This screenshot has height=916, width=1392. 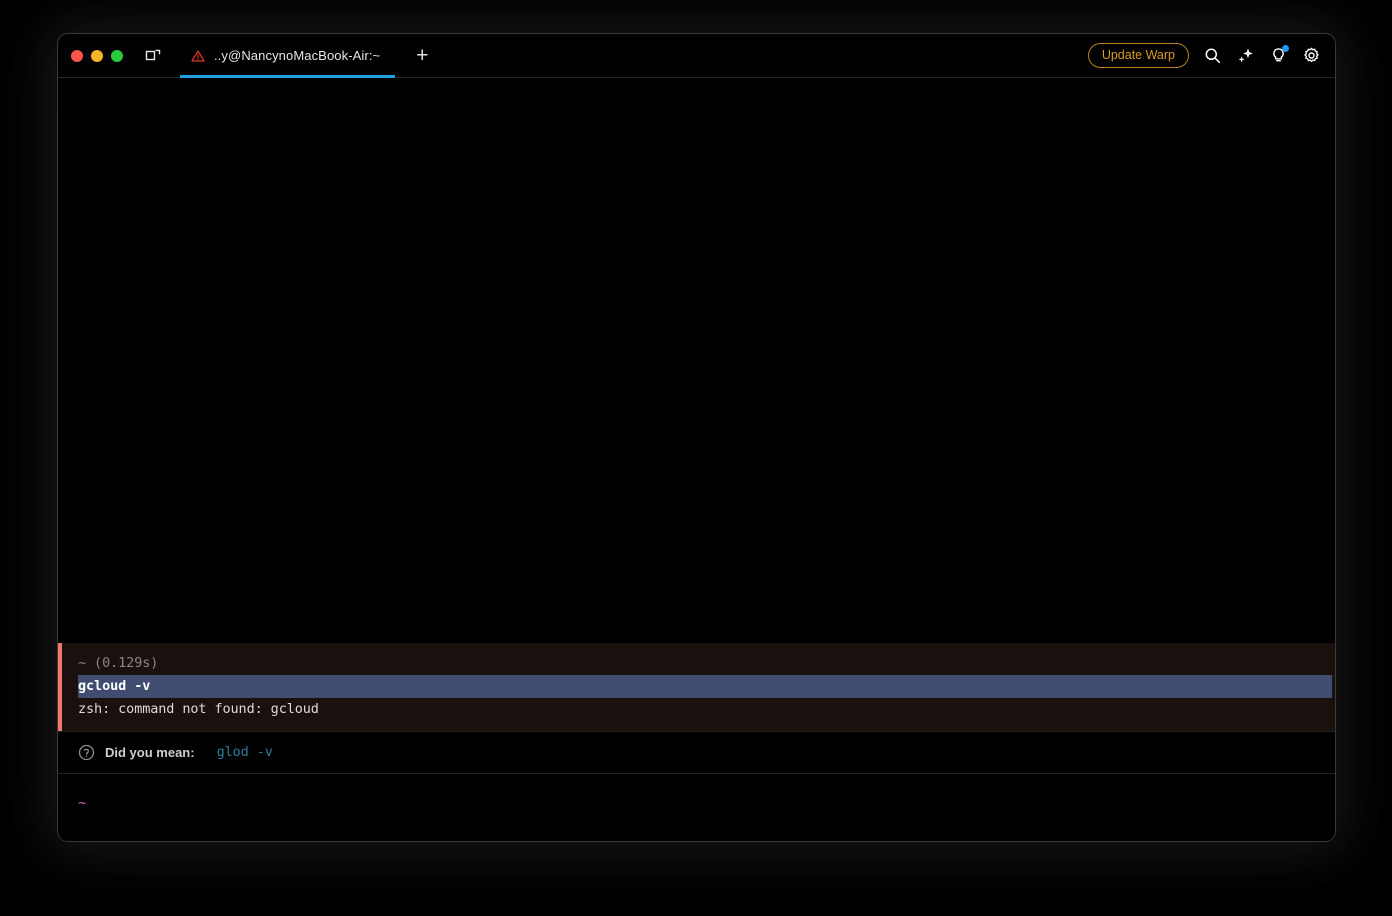 What do you see at coordinates (1138, 55) in the screenshot?
I see `update-warp-button: Update Warp` at bounding box center [1138, 55].